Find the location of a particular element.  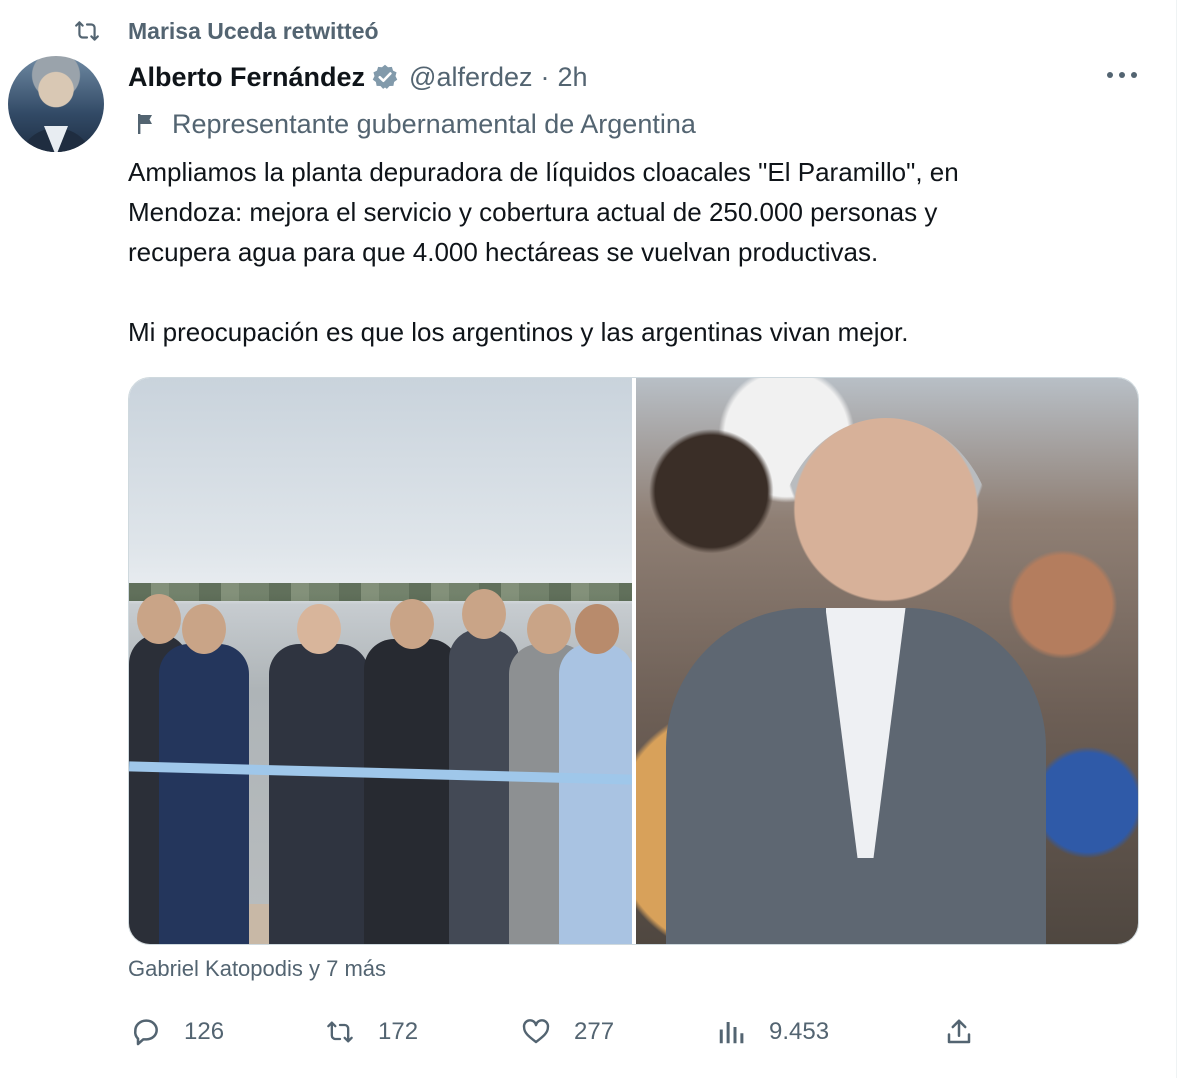

share-button is located at coordinates (959, 1032).